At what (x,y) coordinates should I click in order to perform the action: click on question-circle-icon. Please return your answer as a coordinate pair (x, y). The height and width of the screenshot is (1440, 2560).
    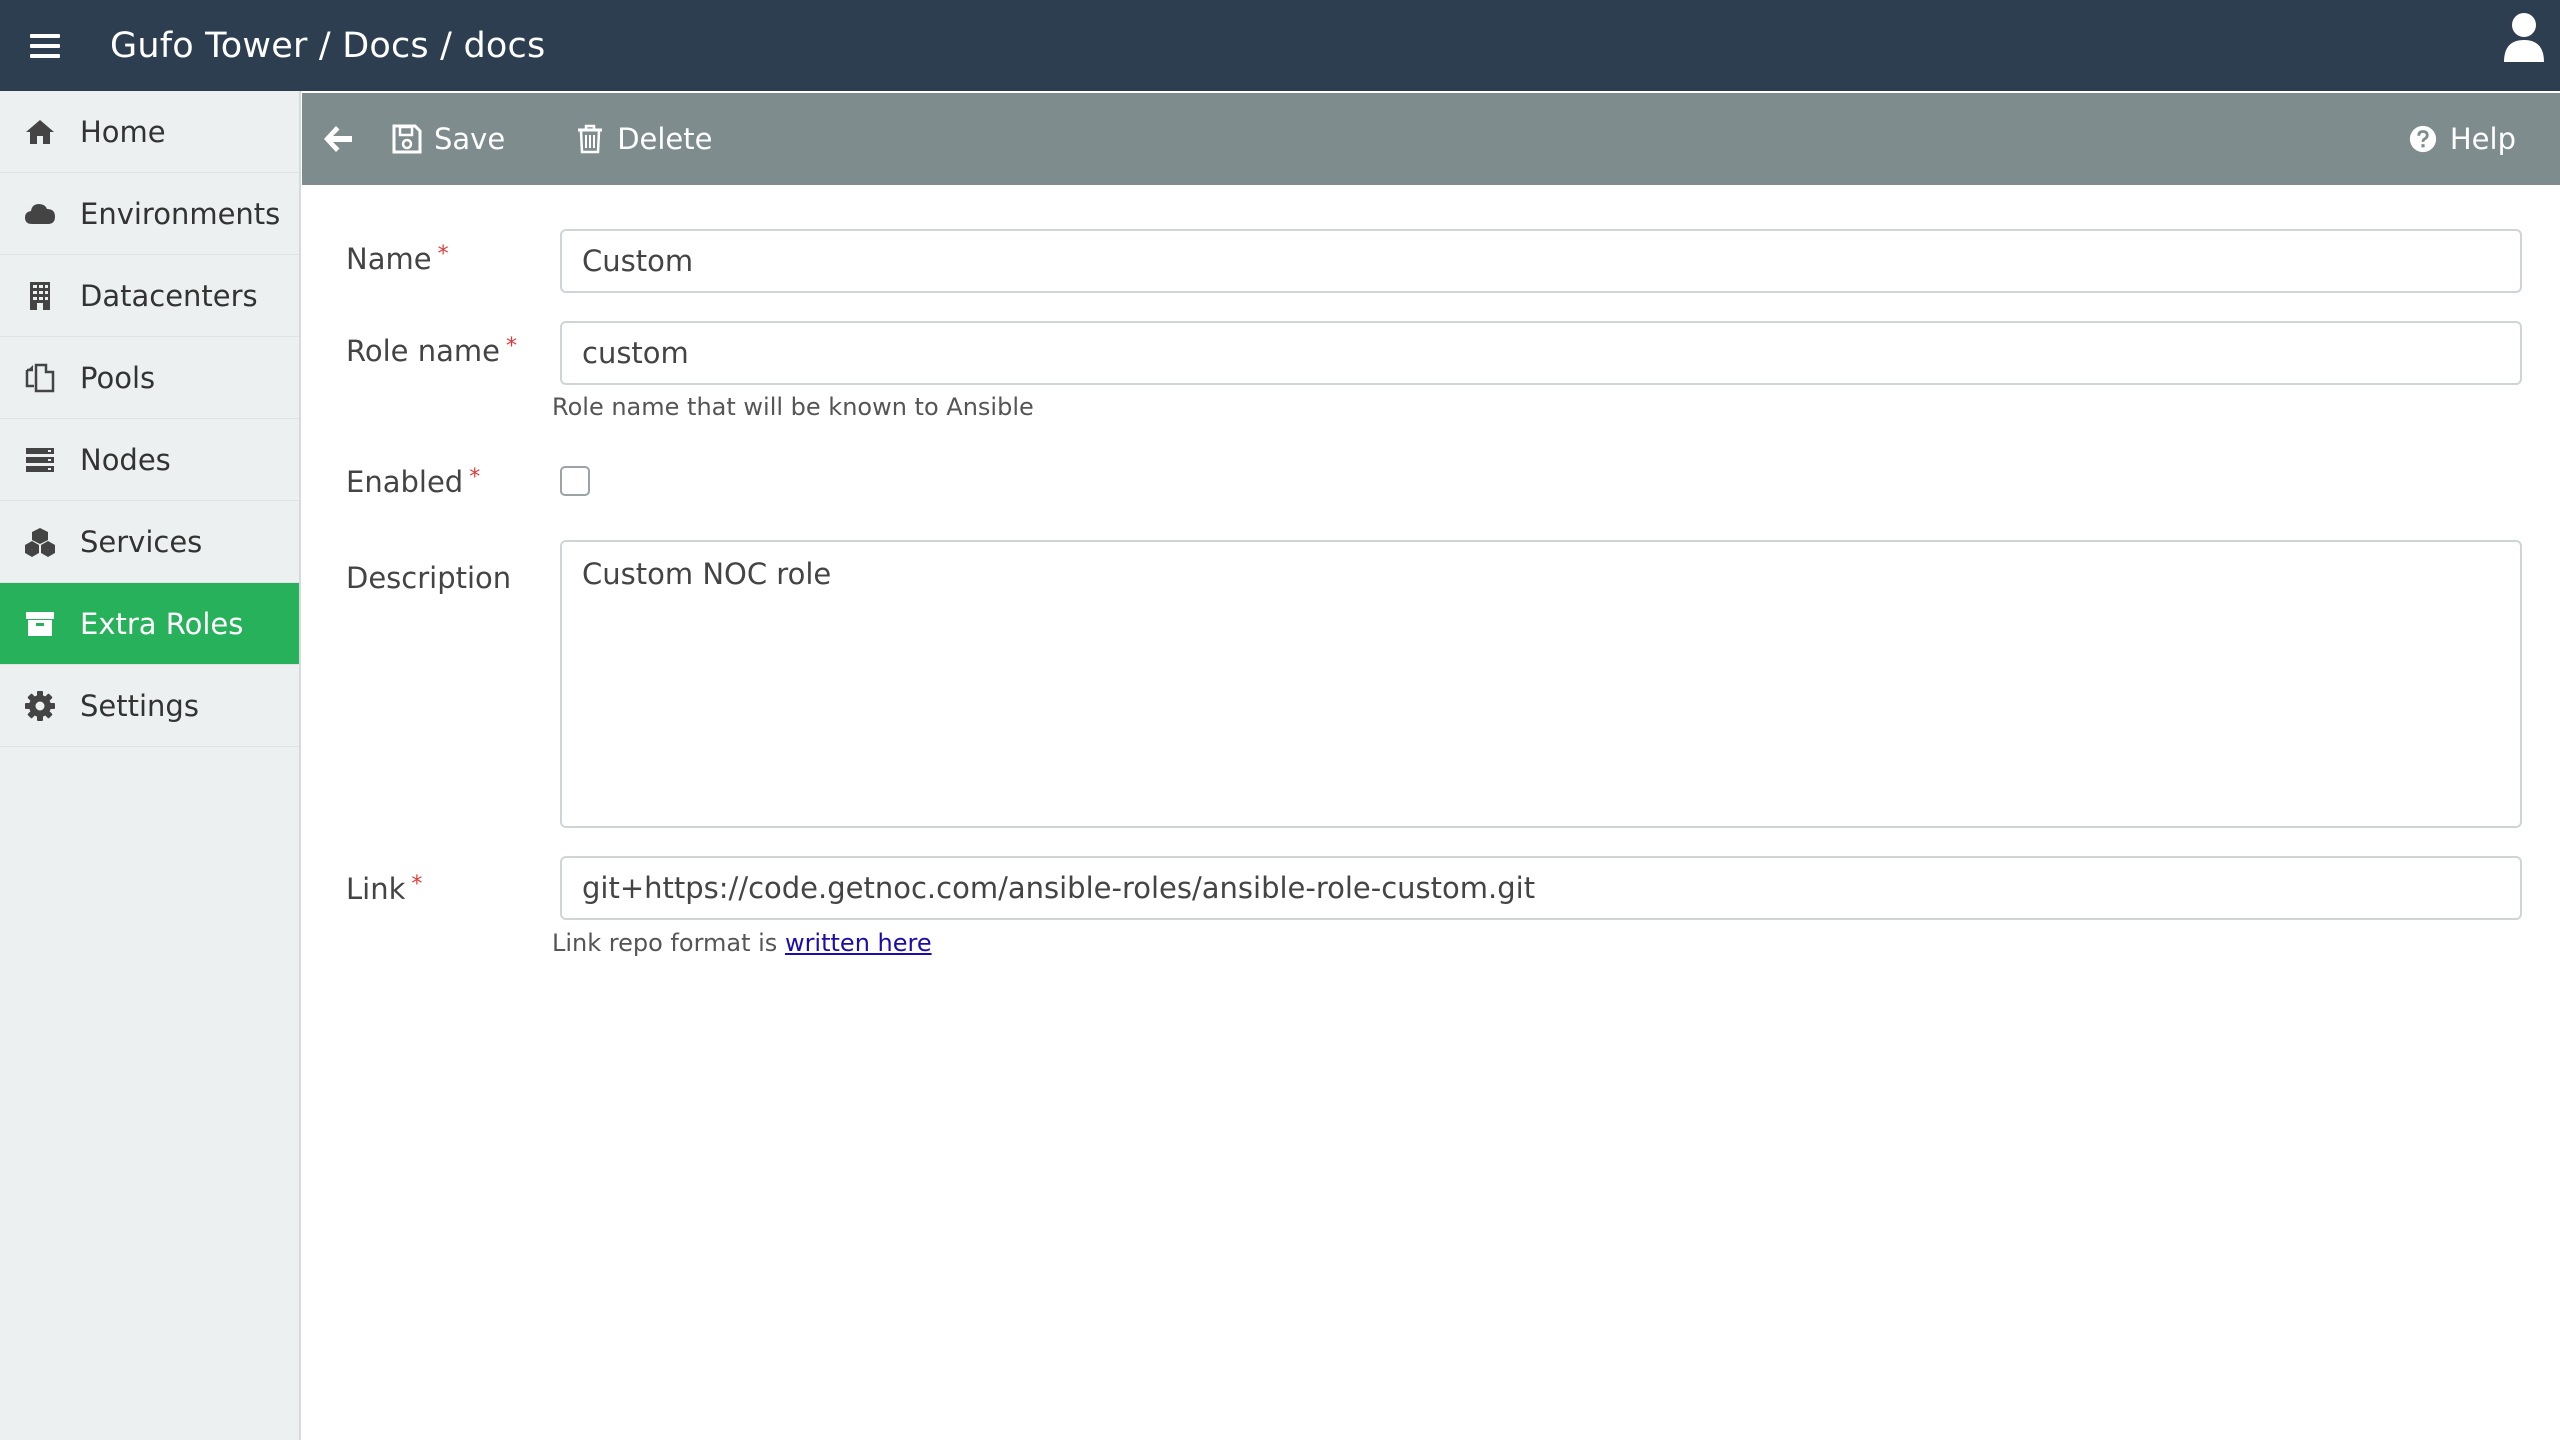
    Looking at the image, I should click on (2422, 139).